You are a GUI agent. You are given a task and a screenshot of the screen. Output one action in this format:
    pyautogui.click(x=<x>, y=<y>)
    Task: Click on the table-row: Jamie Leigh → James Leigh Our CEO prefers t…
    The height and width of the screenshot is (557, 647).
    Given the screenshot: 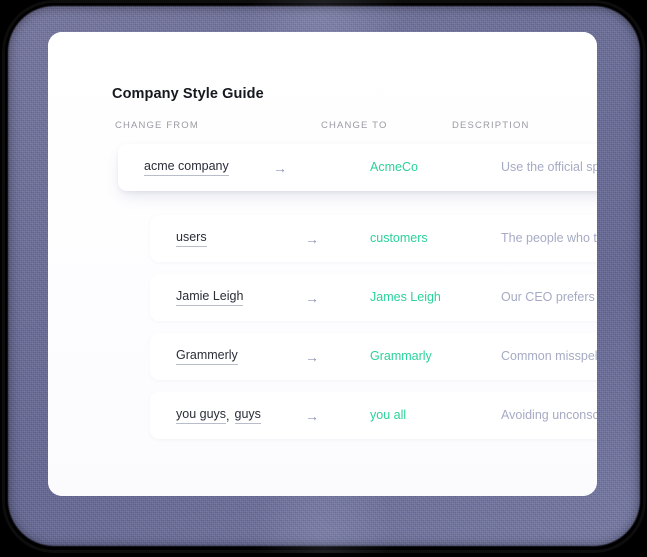 What is the action you would take?
    pyautogui.click(x=373, y=297)
    